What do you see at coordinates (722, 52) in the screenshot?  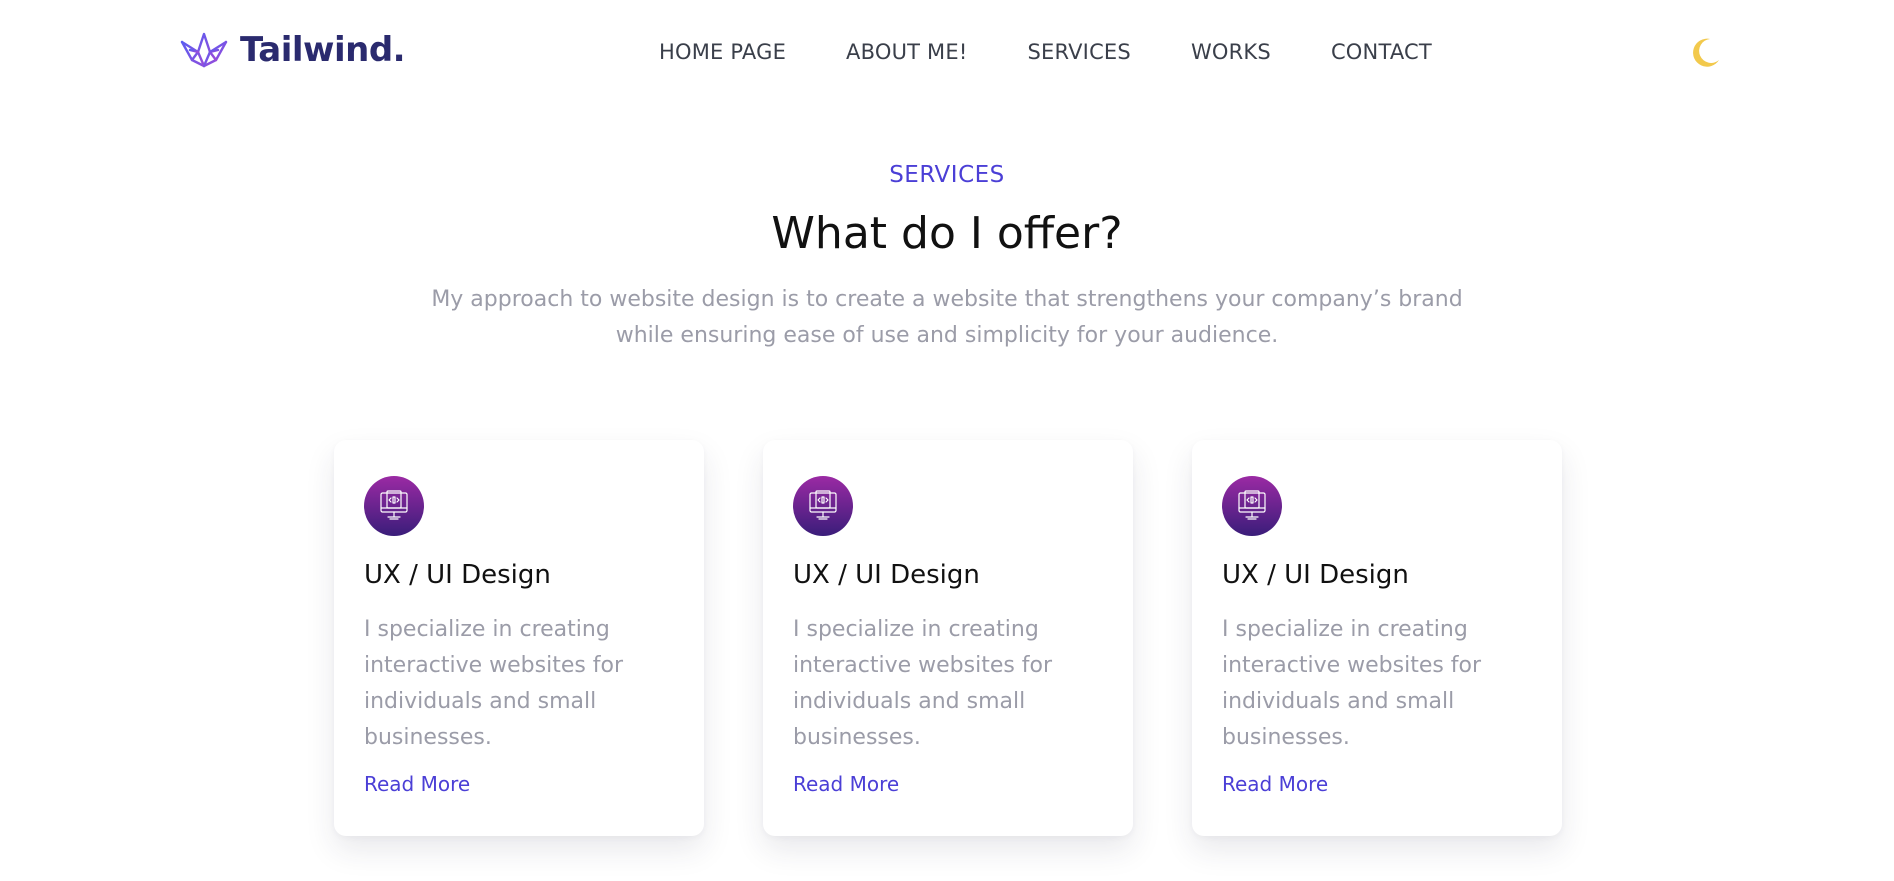 I see `nav-link-home: HOME PAGE` at bounding box center [722, 52].